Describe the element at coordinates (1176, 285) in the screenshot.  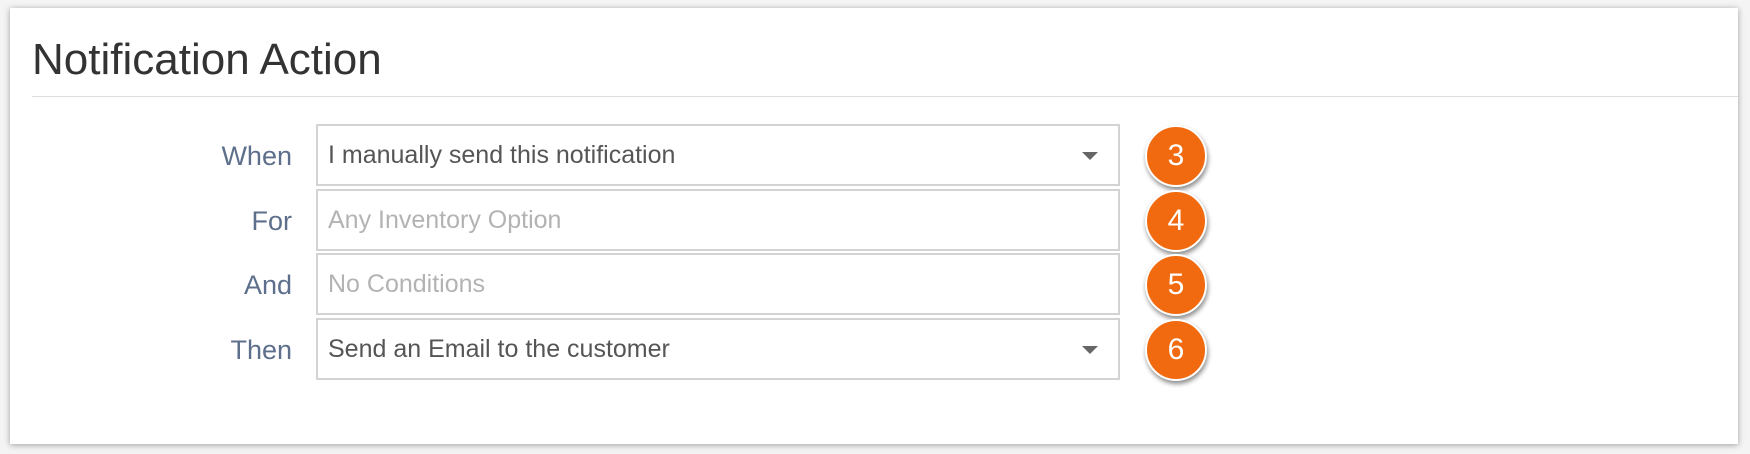
I see `step-badge-5: 5` at that location.